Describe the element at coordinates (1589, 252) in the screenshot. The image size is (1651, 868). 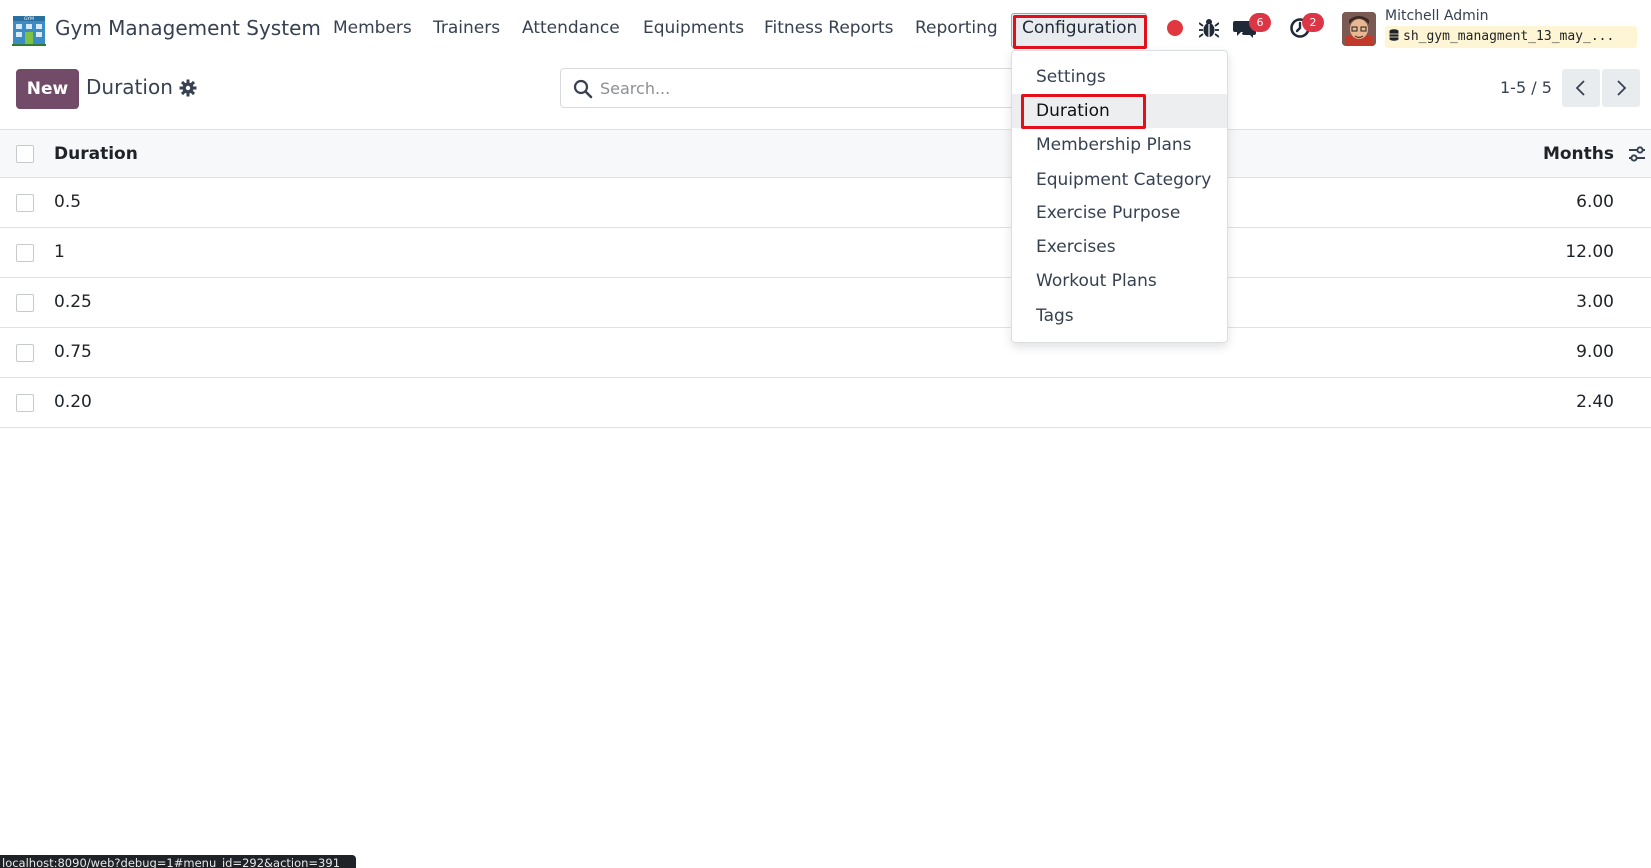
I see `cell-months: 12.00` at that location.